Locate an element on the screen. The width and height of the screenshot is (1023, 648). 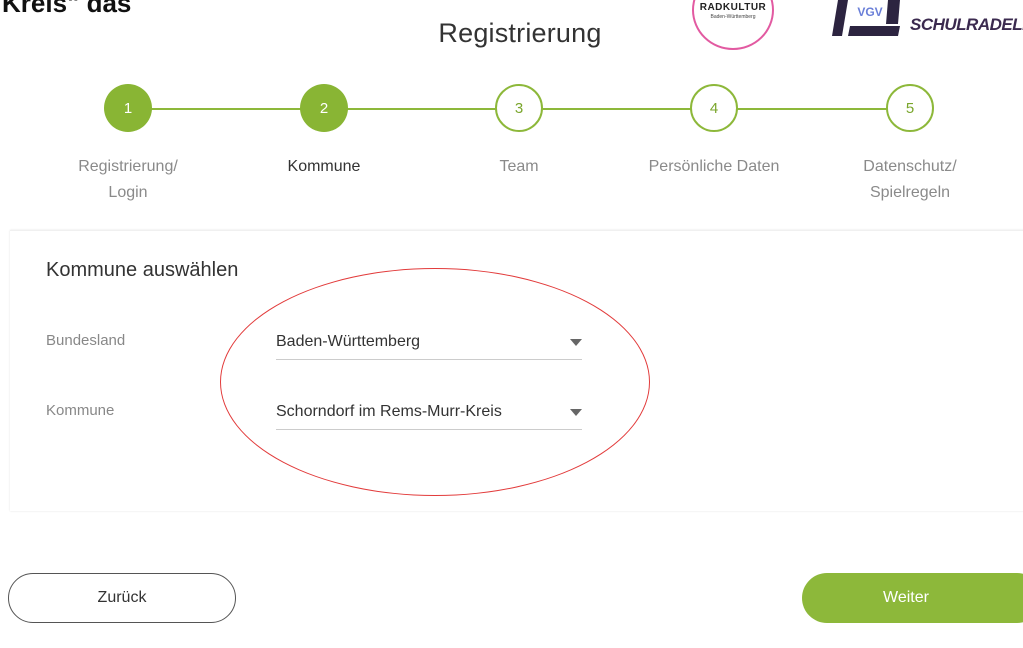
radkultur-logo-text: RADKULTUR is located at coordinates (733, 7).